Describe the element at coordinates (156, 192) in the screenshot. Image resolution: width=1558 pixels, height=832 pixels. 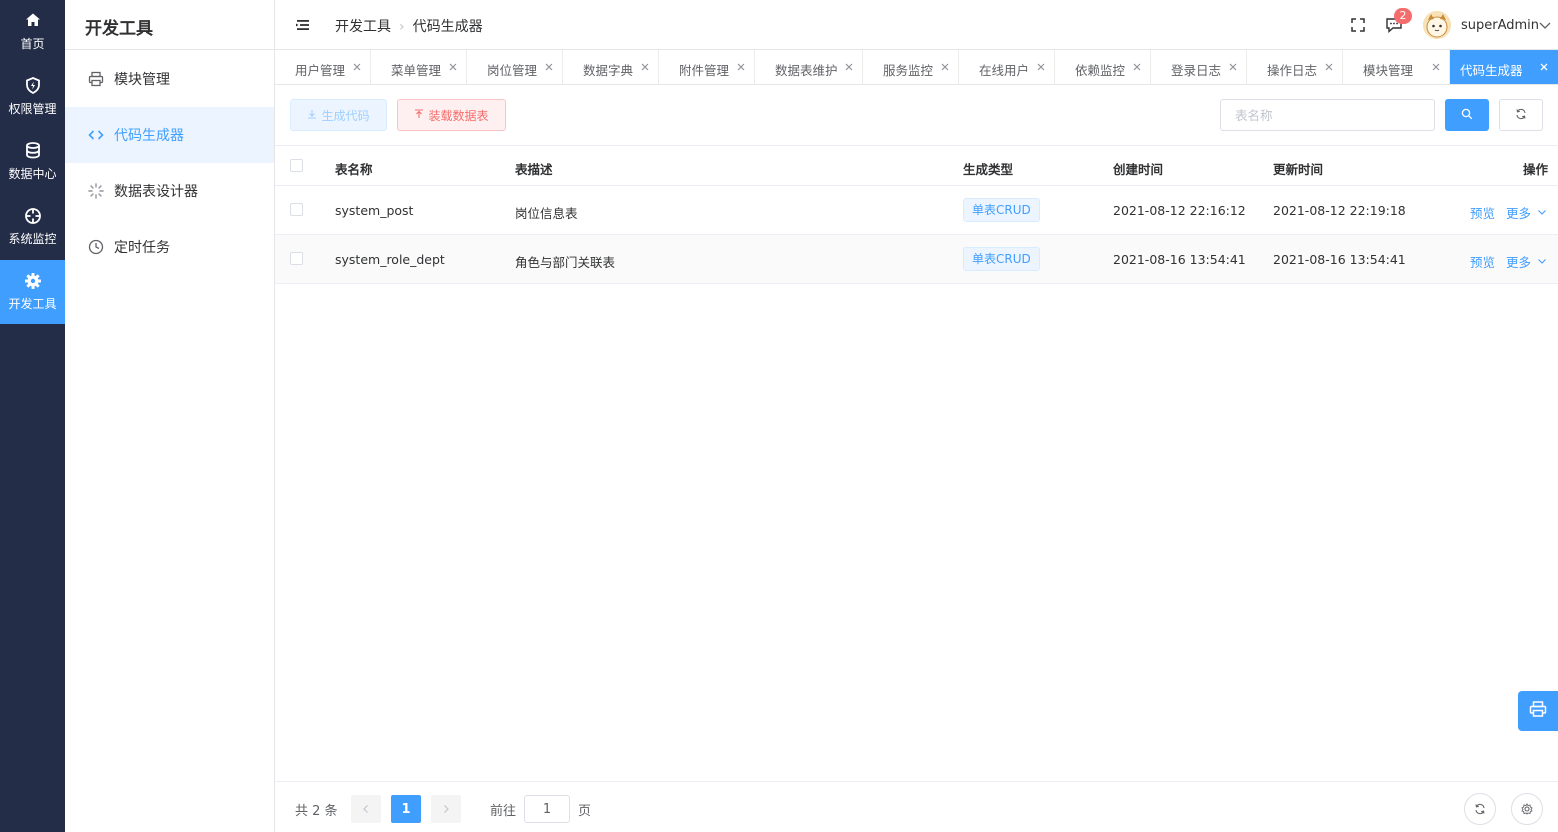
I see `sub-menu-item-label: 数据表设计器` at that location.